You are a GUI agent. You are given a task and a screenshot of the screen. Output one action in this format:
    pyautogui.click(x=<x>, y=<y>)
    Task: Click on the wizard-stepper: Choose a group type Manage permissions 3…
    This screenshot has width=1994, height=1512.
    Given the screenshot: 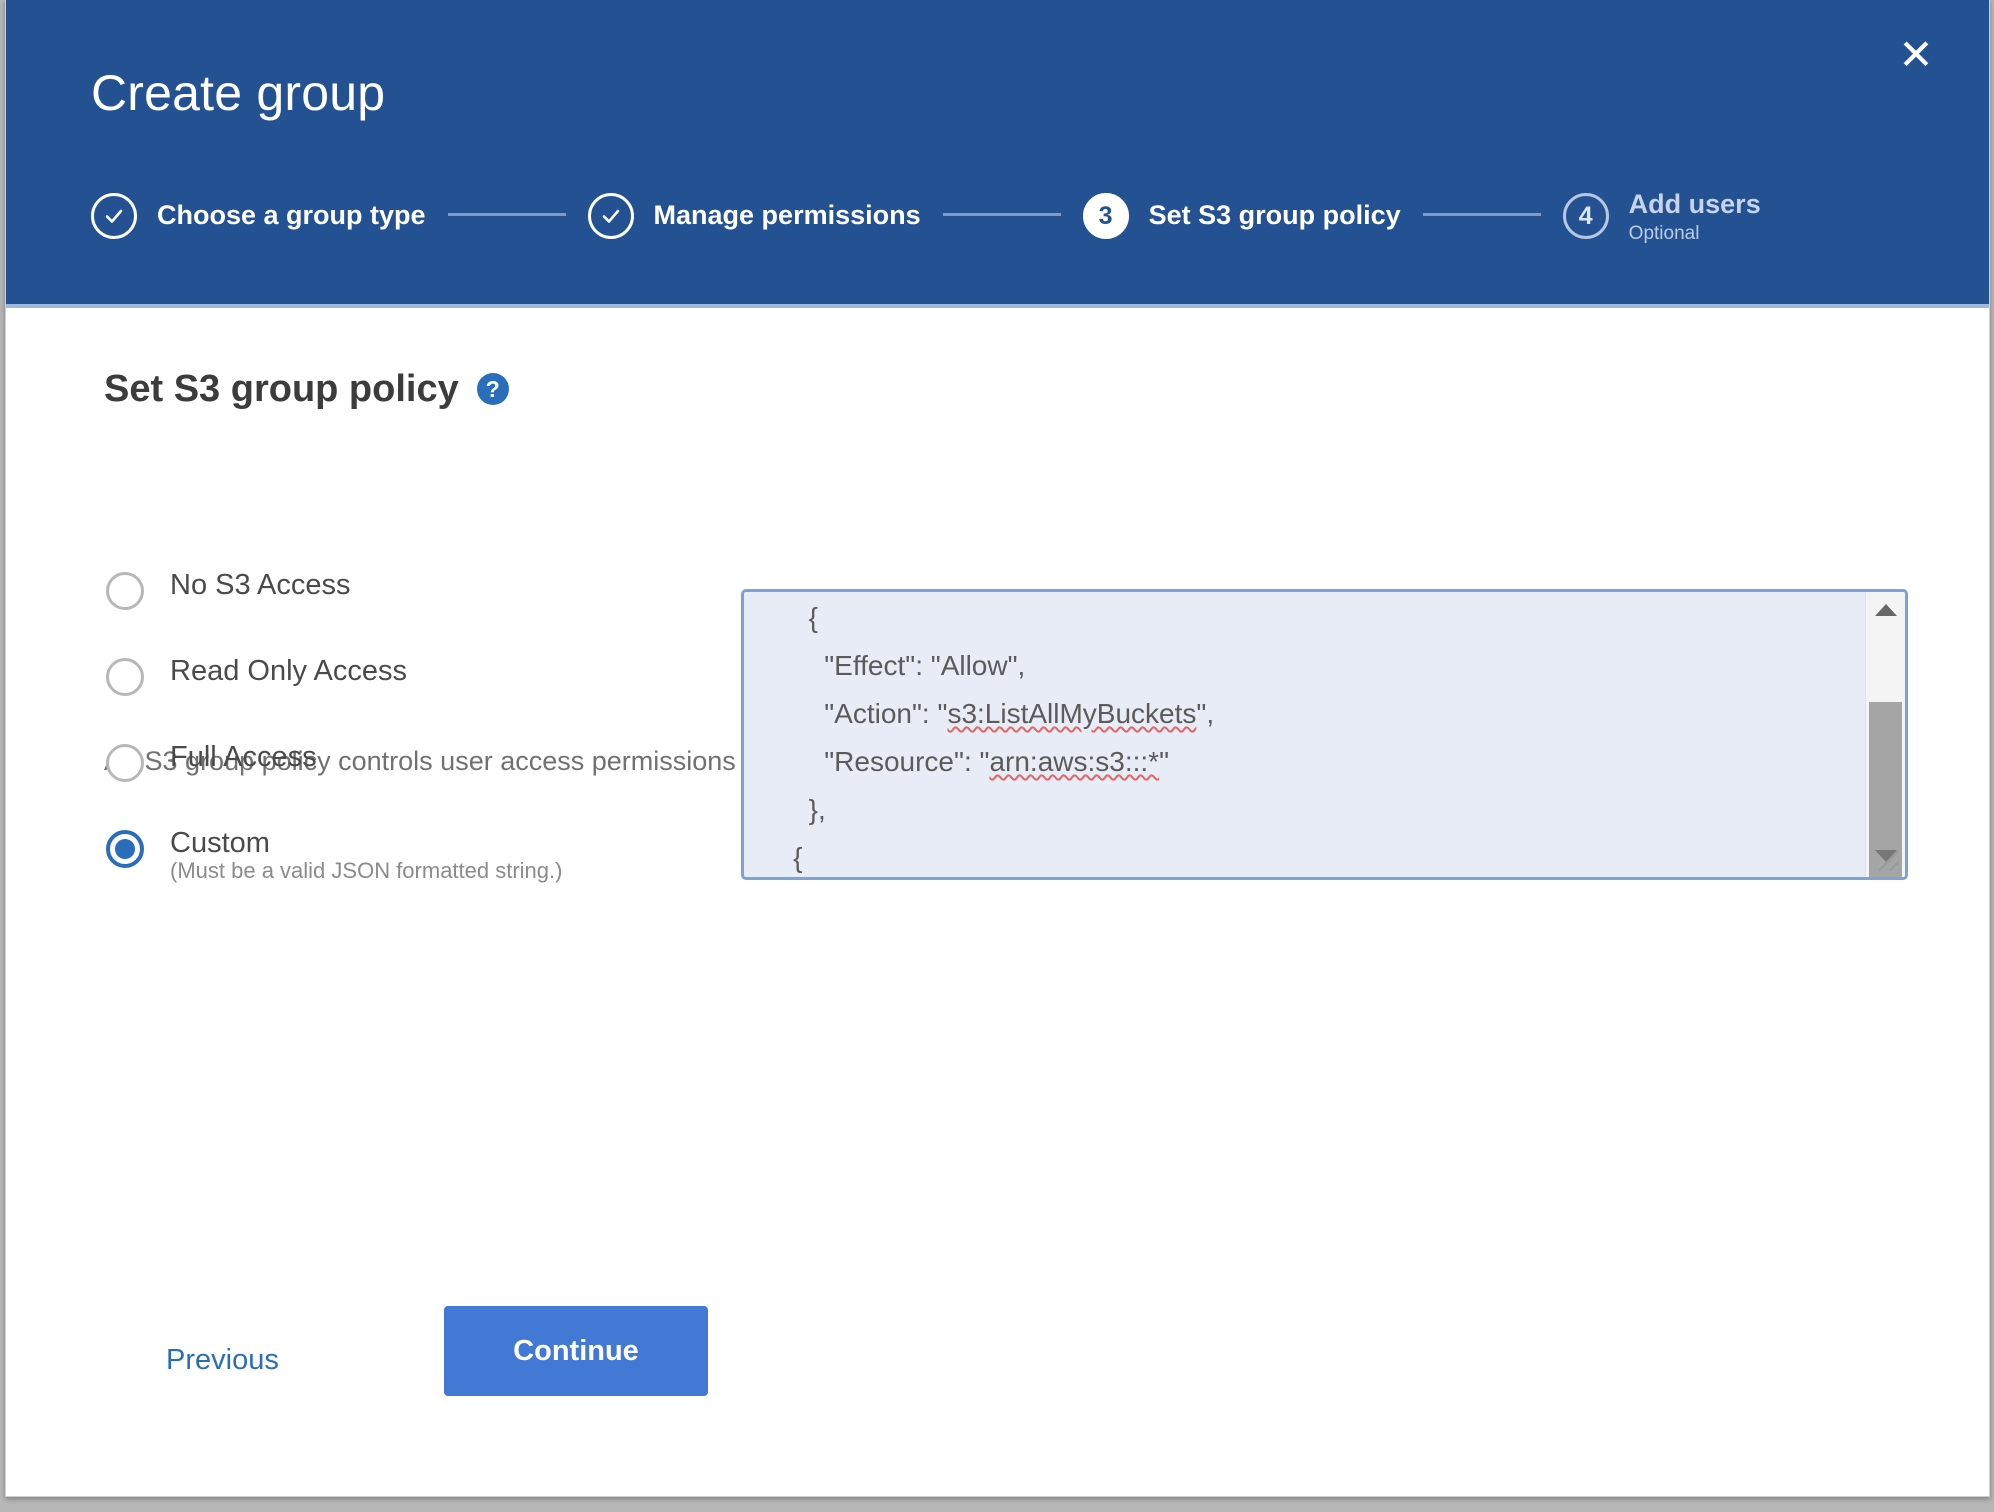 What is the action you would take?
    pyautogui.click(x=926, y=216)
    